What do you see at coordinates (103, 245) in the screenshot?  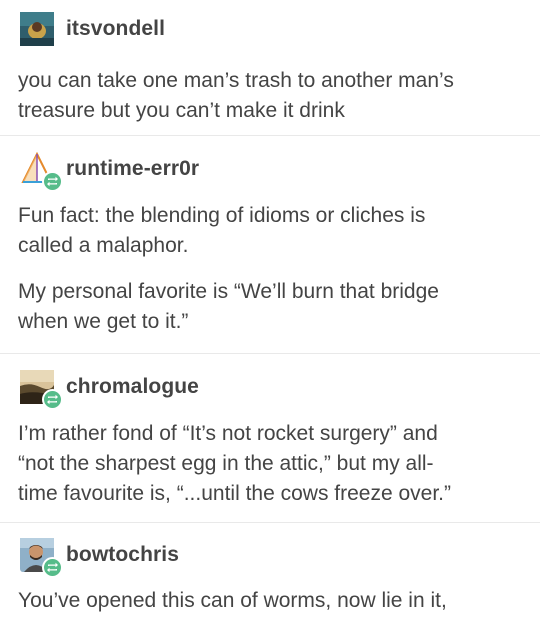 I see `post-text-line: called a malaphor.` at bounding box center [103, 245].